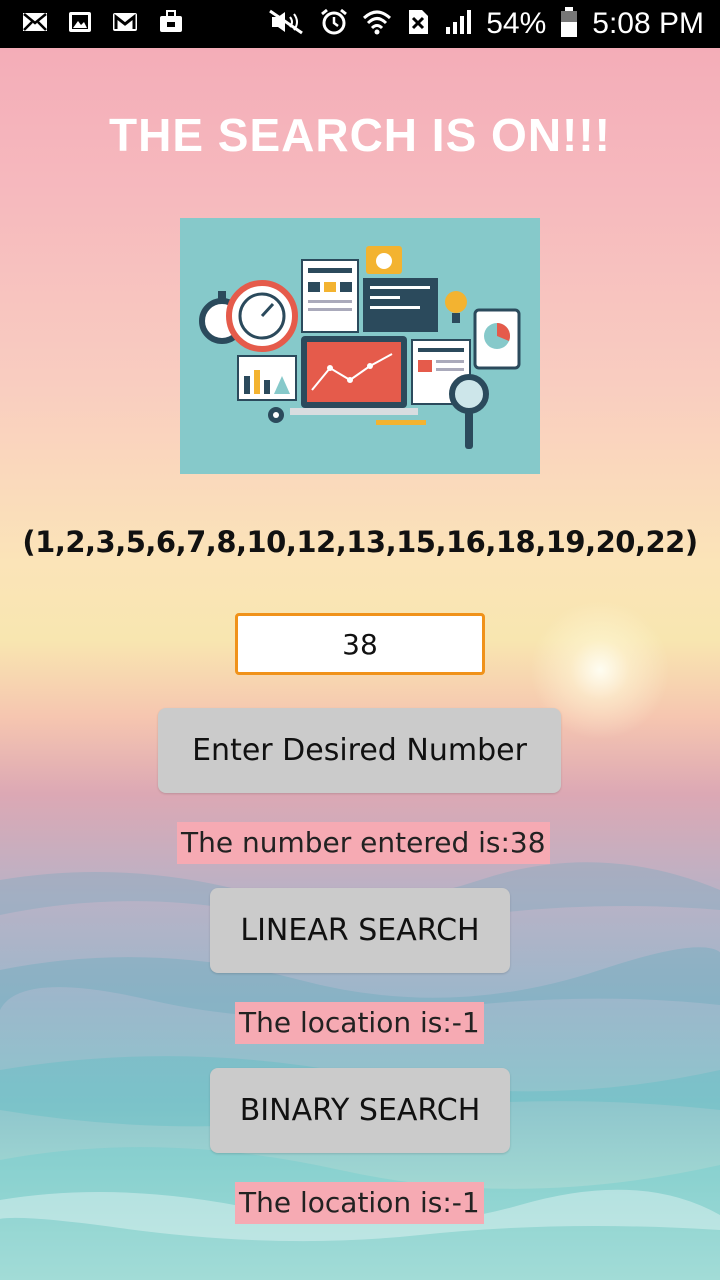 This screenshot has width=720, height=1280. I want to click on alarm-icon, so click(334, 24).